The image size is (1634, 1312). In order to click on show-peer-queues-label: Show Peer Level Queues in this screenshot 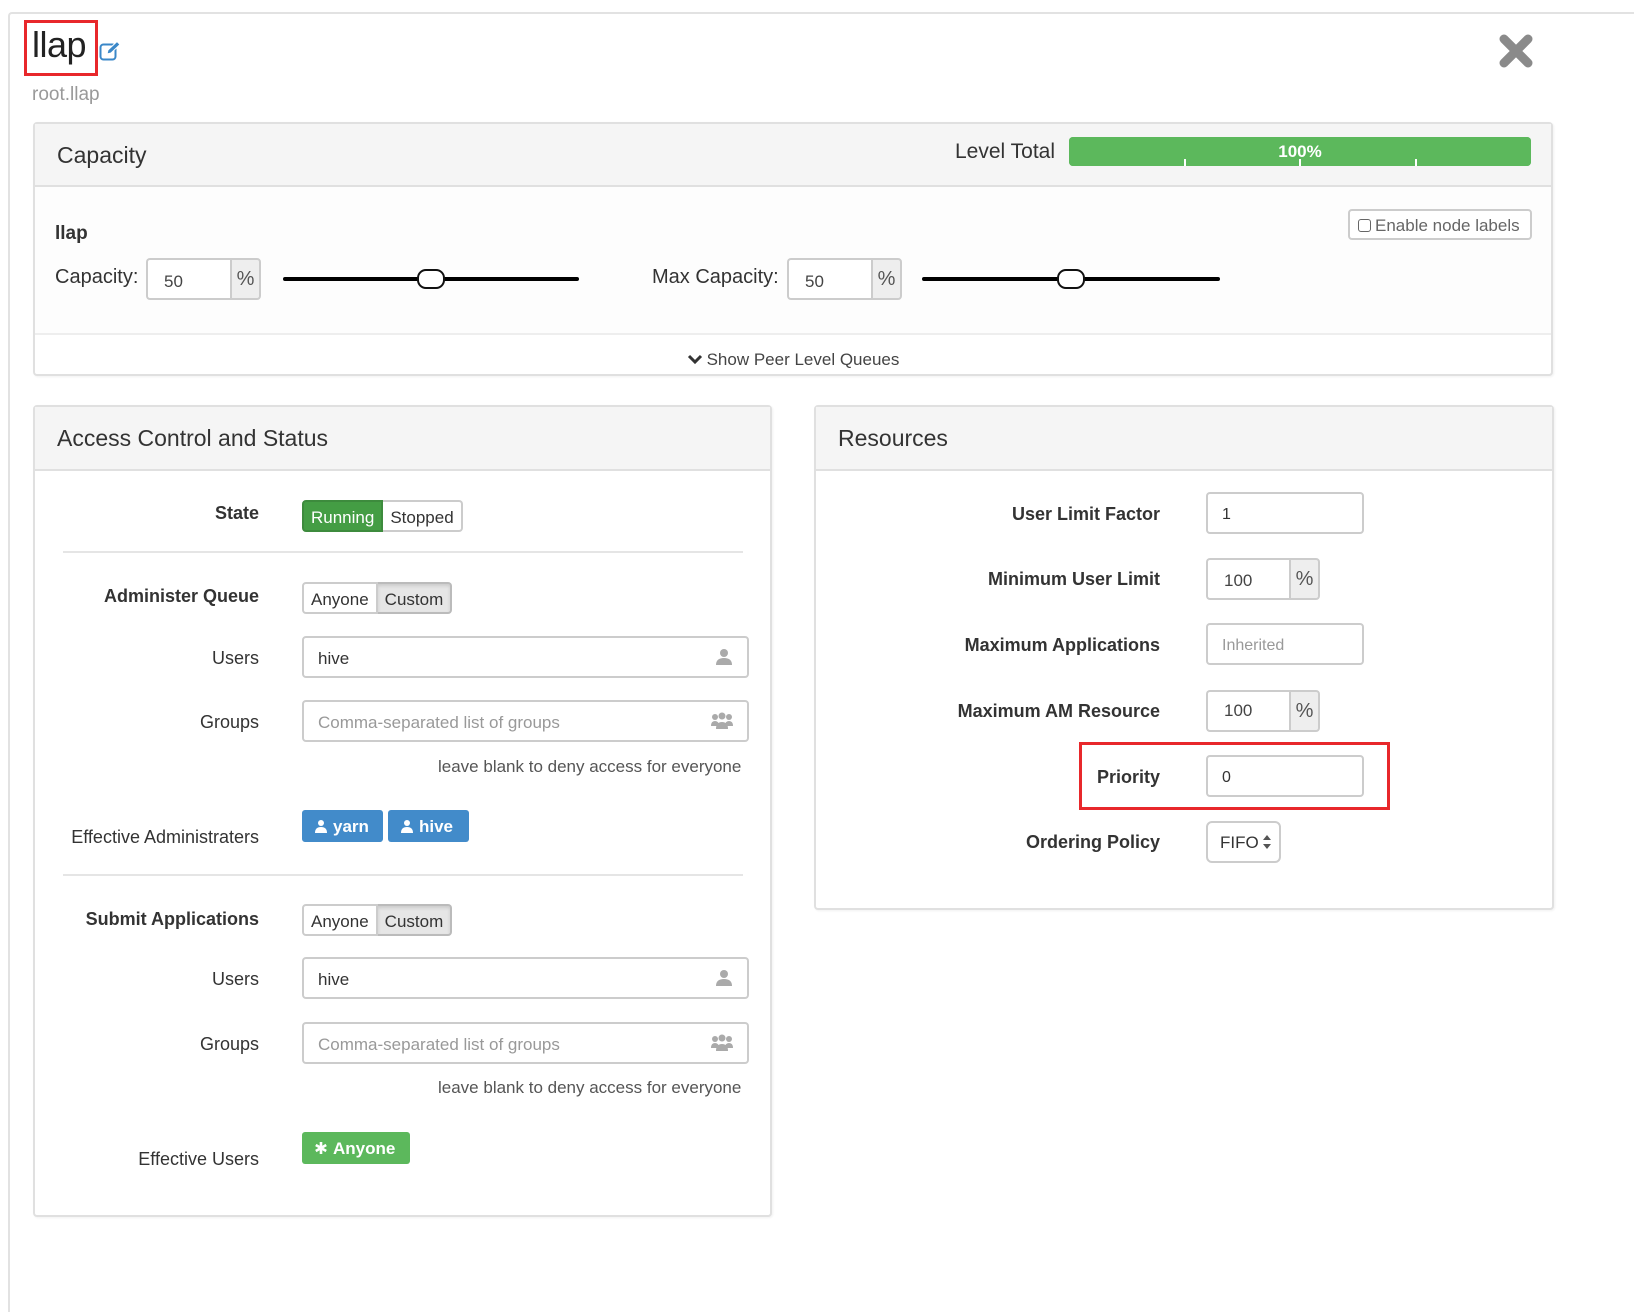, I will do `click(803, 359)`.